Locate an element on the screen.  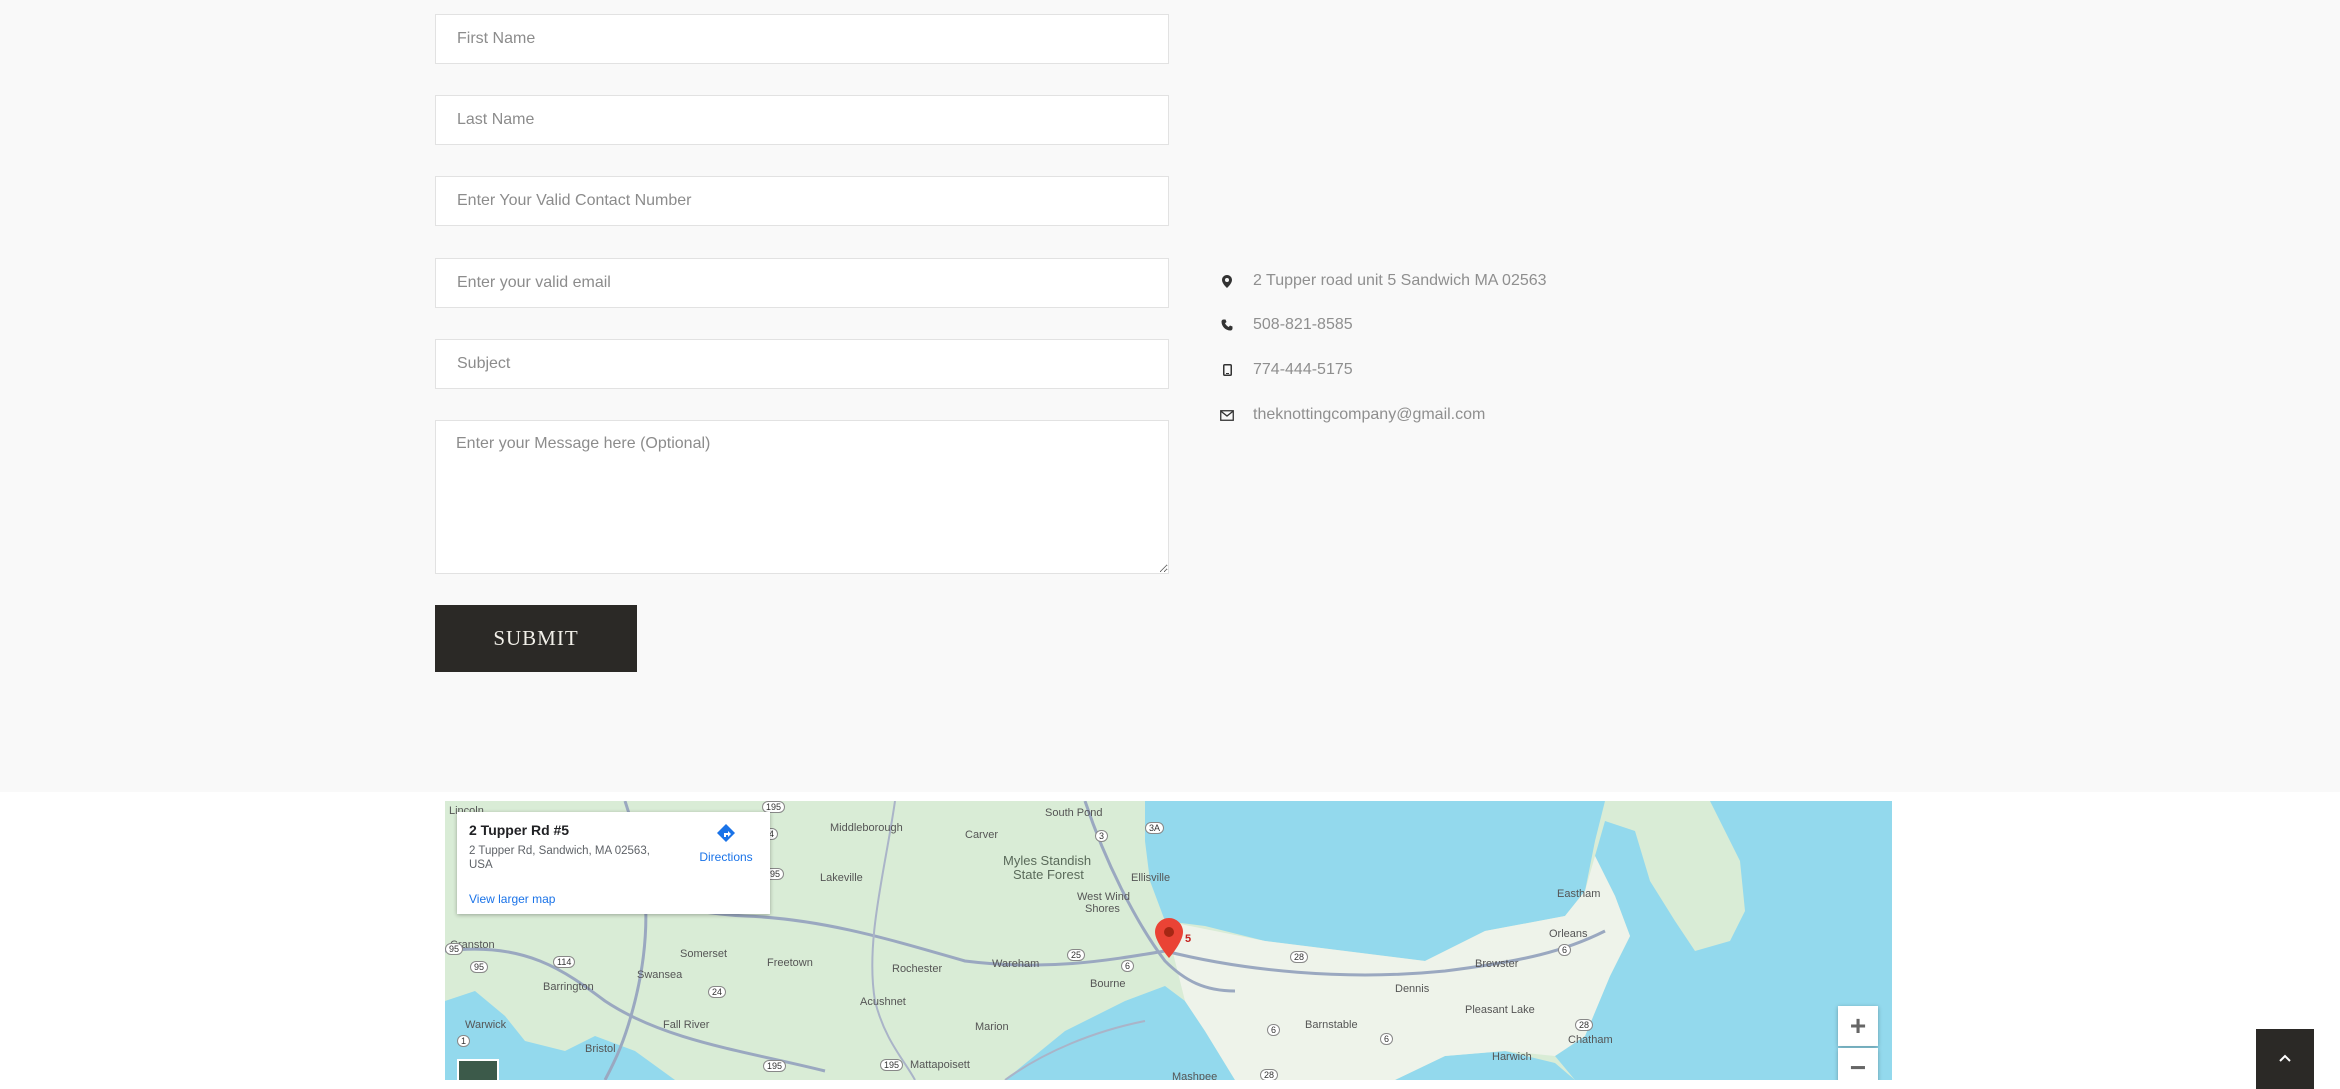
map-place: Rochester is located at coordinates (917, 969).